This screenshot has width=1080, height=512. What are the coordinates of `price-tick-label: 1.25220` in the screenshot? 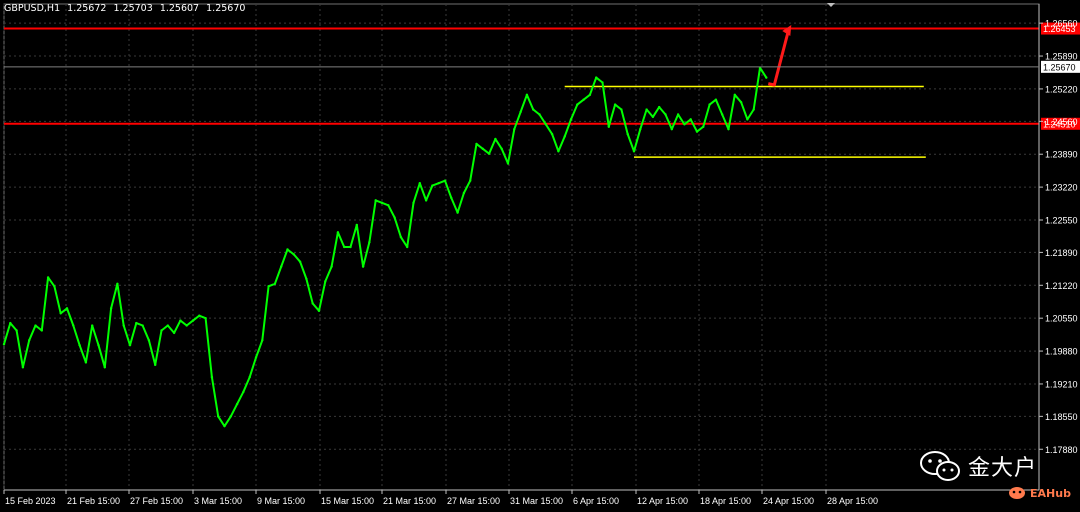 It's located at (1061, 89).